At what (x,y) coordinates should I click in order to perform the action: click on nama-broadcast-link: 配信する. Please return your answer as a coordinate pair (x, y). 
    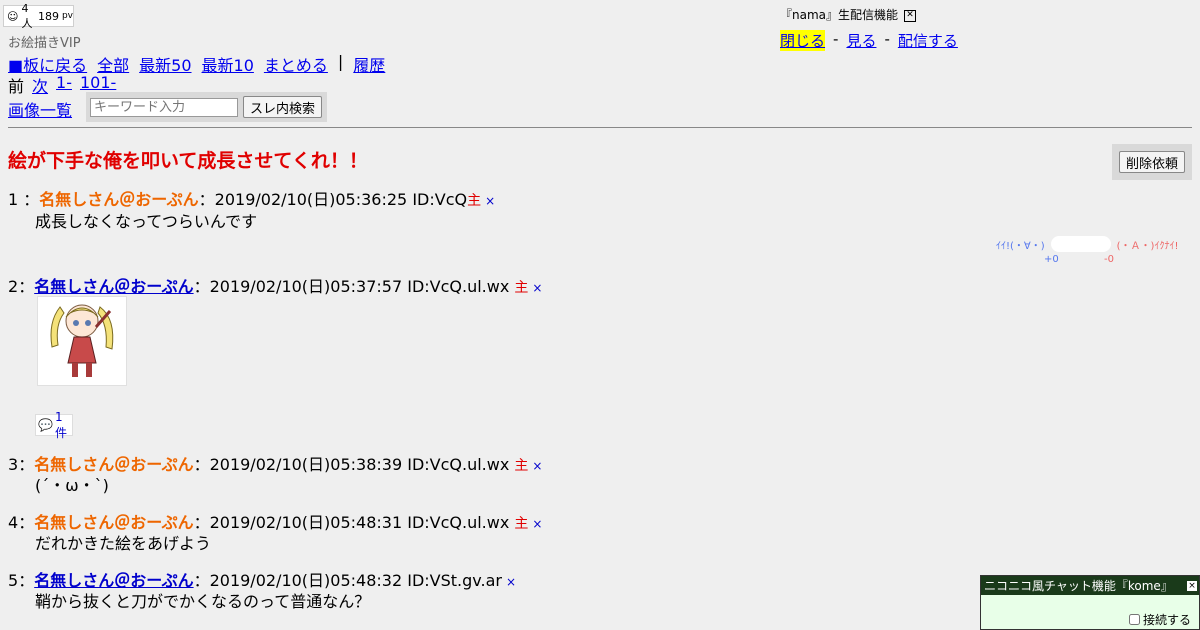
    Looking at the image, I should click on (928, 40).